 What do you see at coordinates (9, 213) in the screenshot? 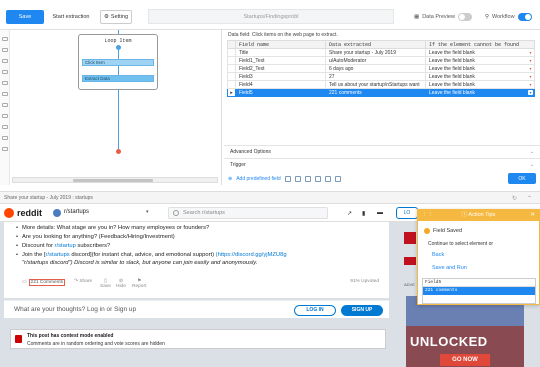
I see `reddit-logo-icon` at bounding box center [9, 213].